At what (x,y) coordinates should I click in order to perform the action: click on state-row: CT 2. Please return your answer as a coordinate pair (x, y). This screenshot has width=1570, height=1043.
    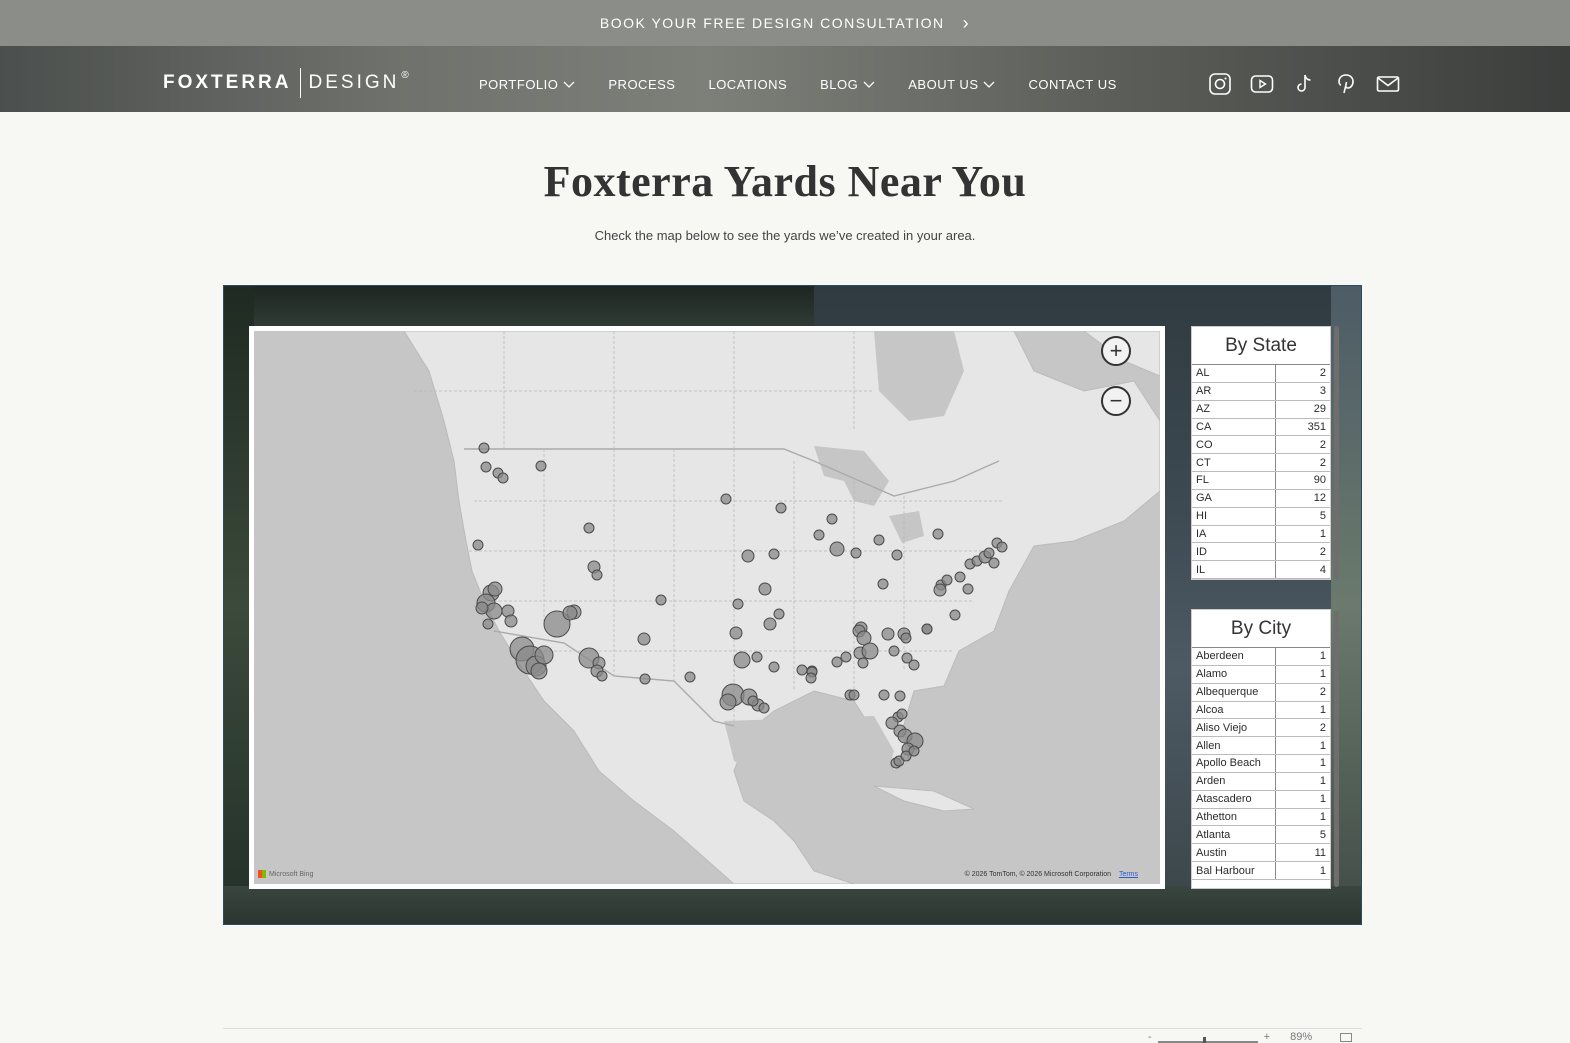
    Looking at the image, I should click on (1261, 463).